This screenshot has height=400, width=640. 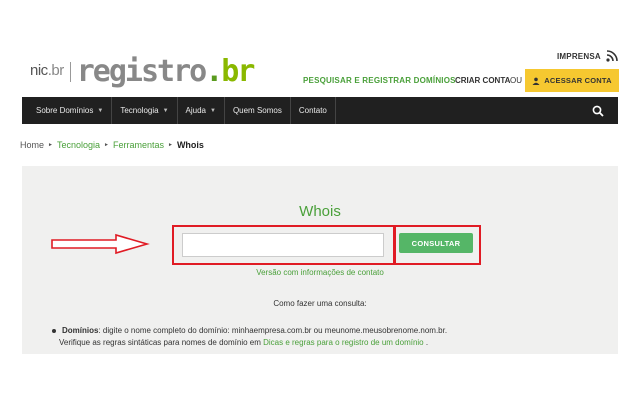 I want to click on acessar-conta-button: ACESSAR CONTA, so click(x=572, y=80).